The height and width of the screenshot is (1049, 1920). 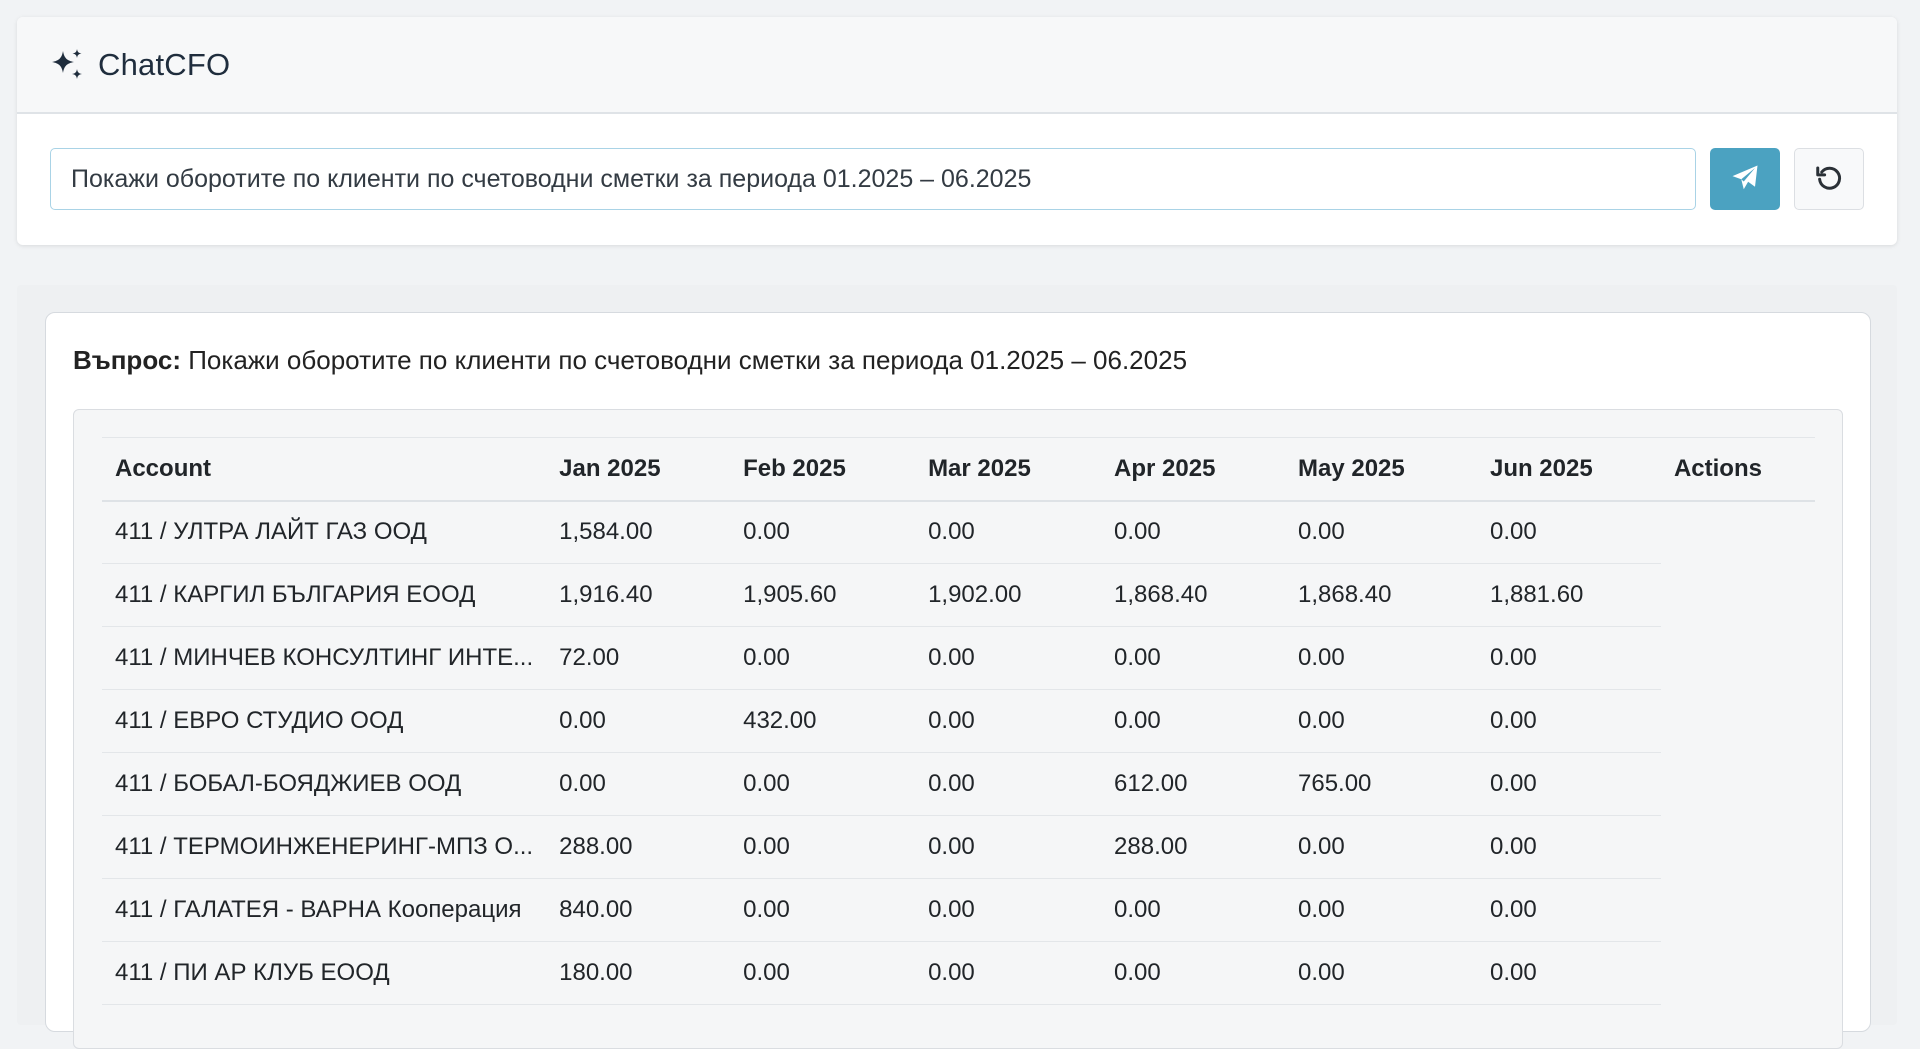 I want to click on feb-cell: 432.00, so click(x=823, y=721).